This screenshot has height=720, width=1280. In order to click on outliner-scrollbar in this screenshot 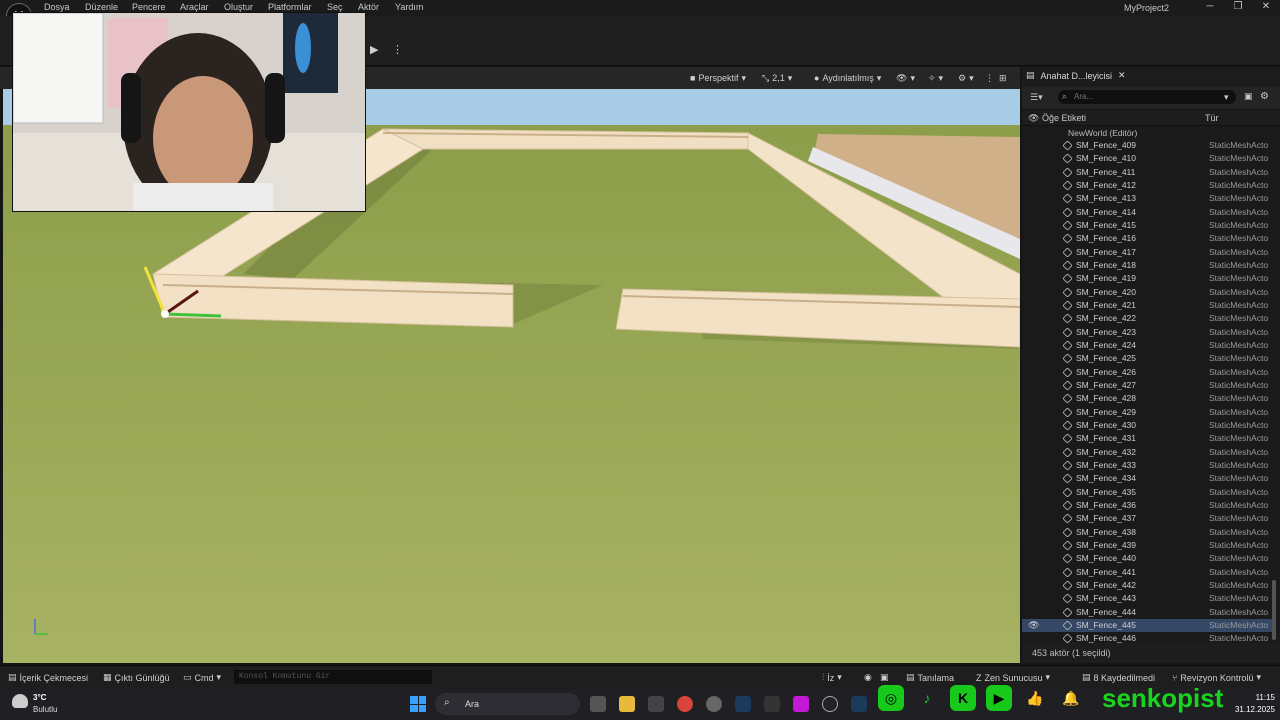, I will do `click(1274, 610)`.